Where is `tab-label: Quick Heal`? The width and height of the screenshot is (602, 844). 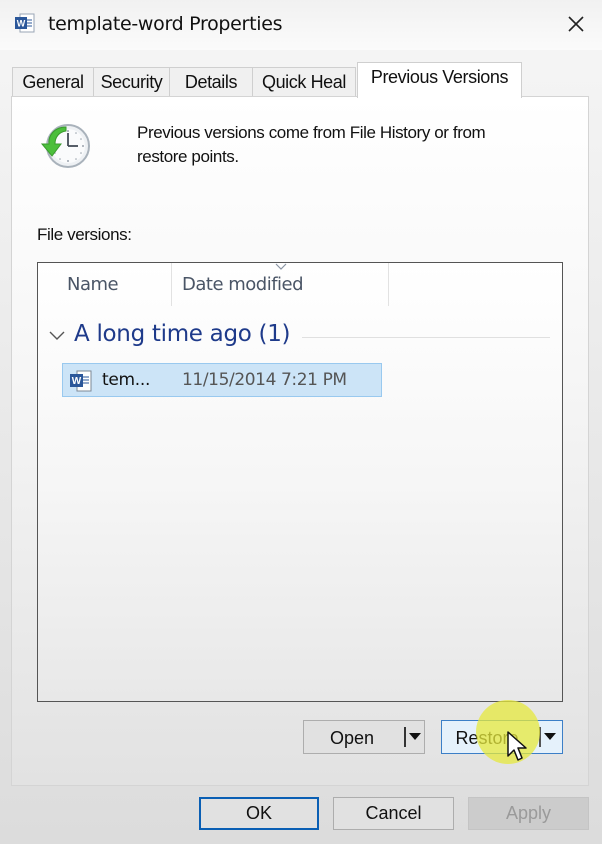 tab-label: Quick Heal is located at coordinates (304, 82).